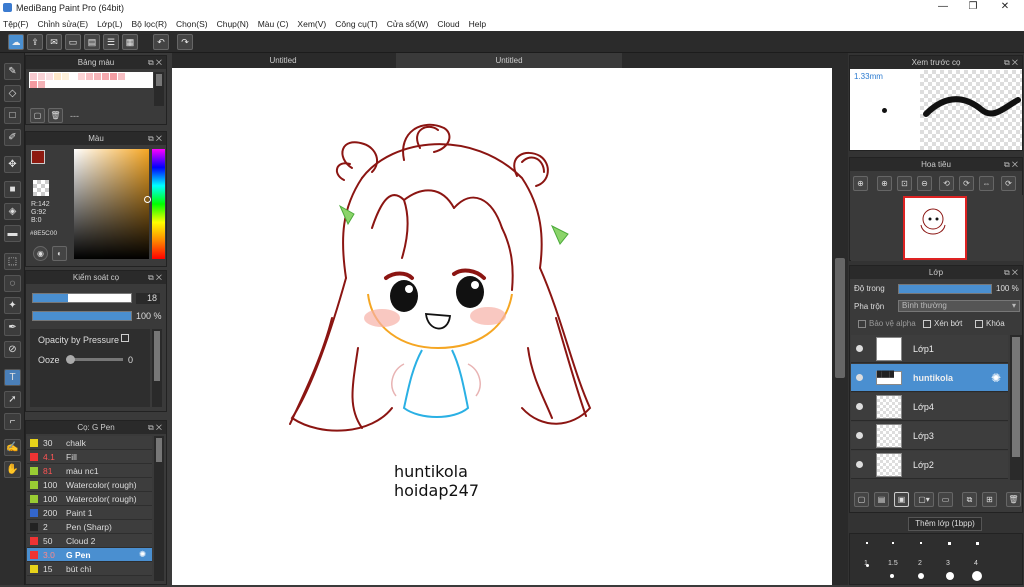 This screenshot has width=1024, height=587. What do you see at coordinates (40, 253) in the screenshot?
I see `color-wheel-icon: ◉` at bounding box center [40, 253].